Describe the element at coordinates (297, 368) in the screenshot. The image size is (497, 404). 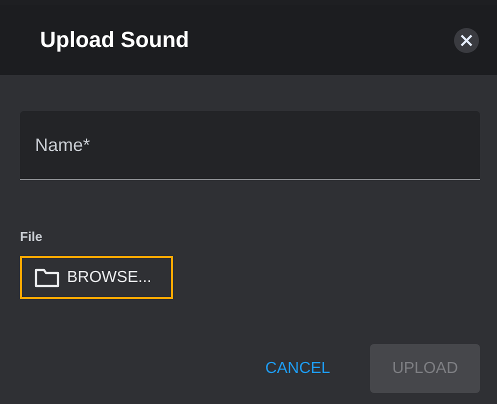
I see `cancel-button: CANCEL` at that location.